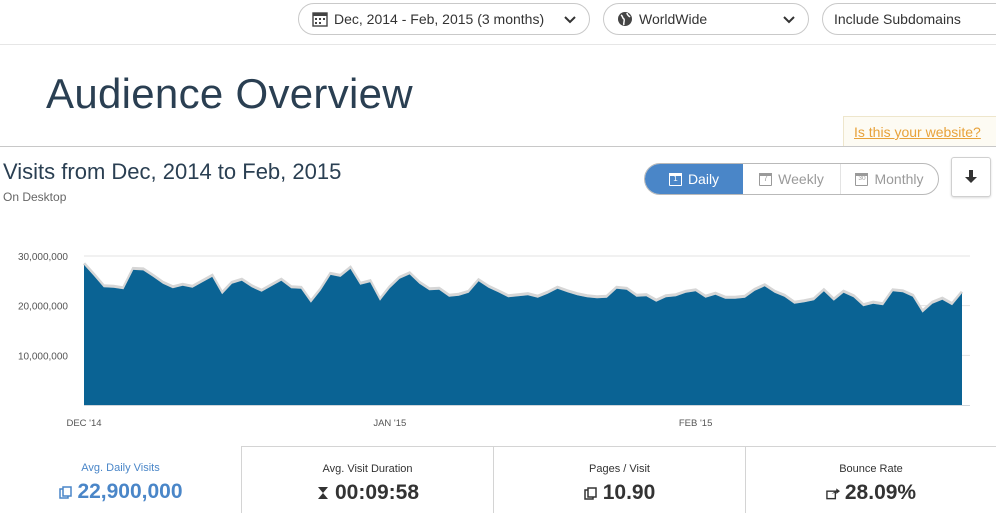 The width and height of the screenshot is (996, 513). I want to click on header-divider, so click(498, 44).